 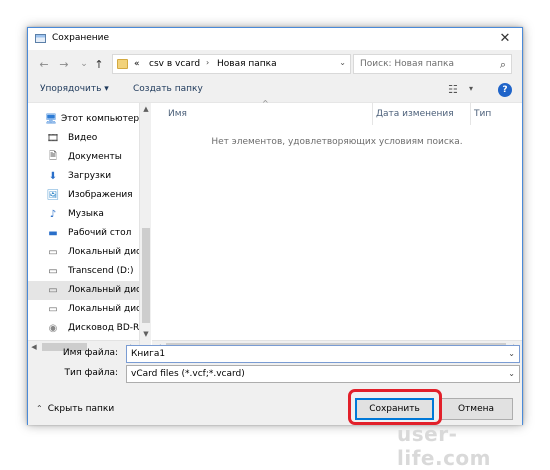 What do you see at coordinates (342, 62) in the screenshot?
I see `address-dropdown-icon: ⌄` at bounding box center [342, 62].